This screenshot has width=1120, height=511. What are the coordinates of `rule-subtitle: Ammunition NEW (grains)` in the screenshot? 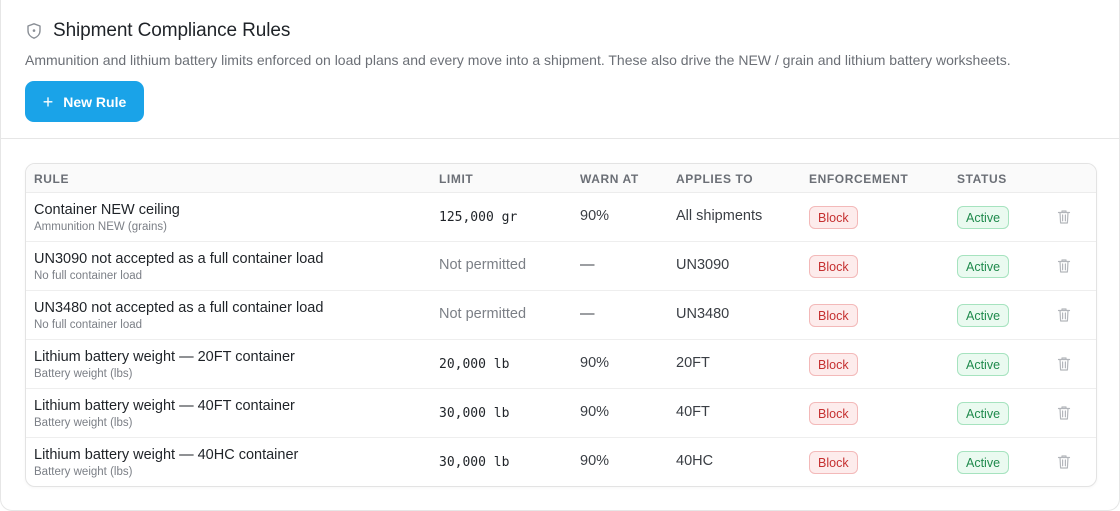 It's located at (100, 227).